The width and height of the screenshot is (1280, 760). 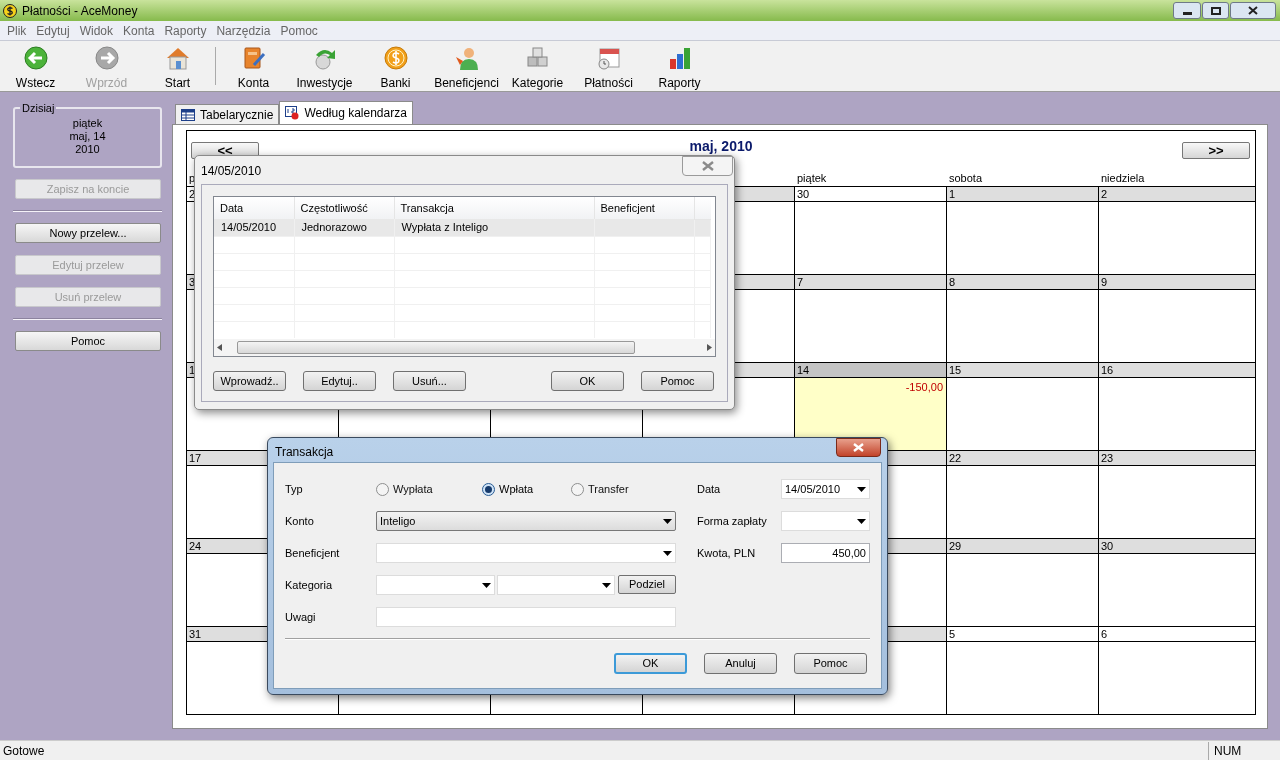 What do you see at coordinates (1177, 194) in the screenshot?
I see `day-header: 2` at bounding box center [1177, 194].